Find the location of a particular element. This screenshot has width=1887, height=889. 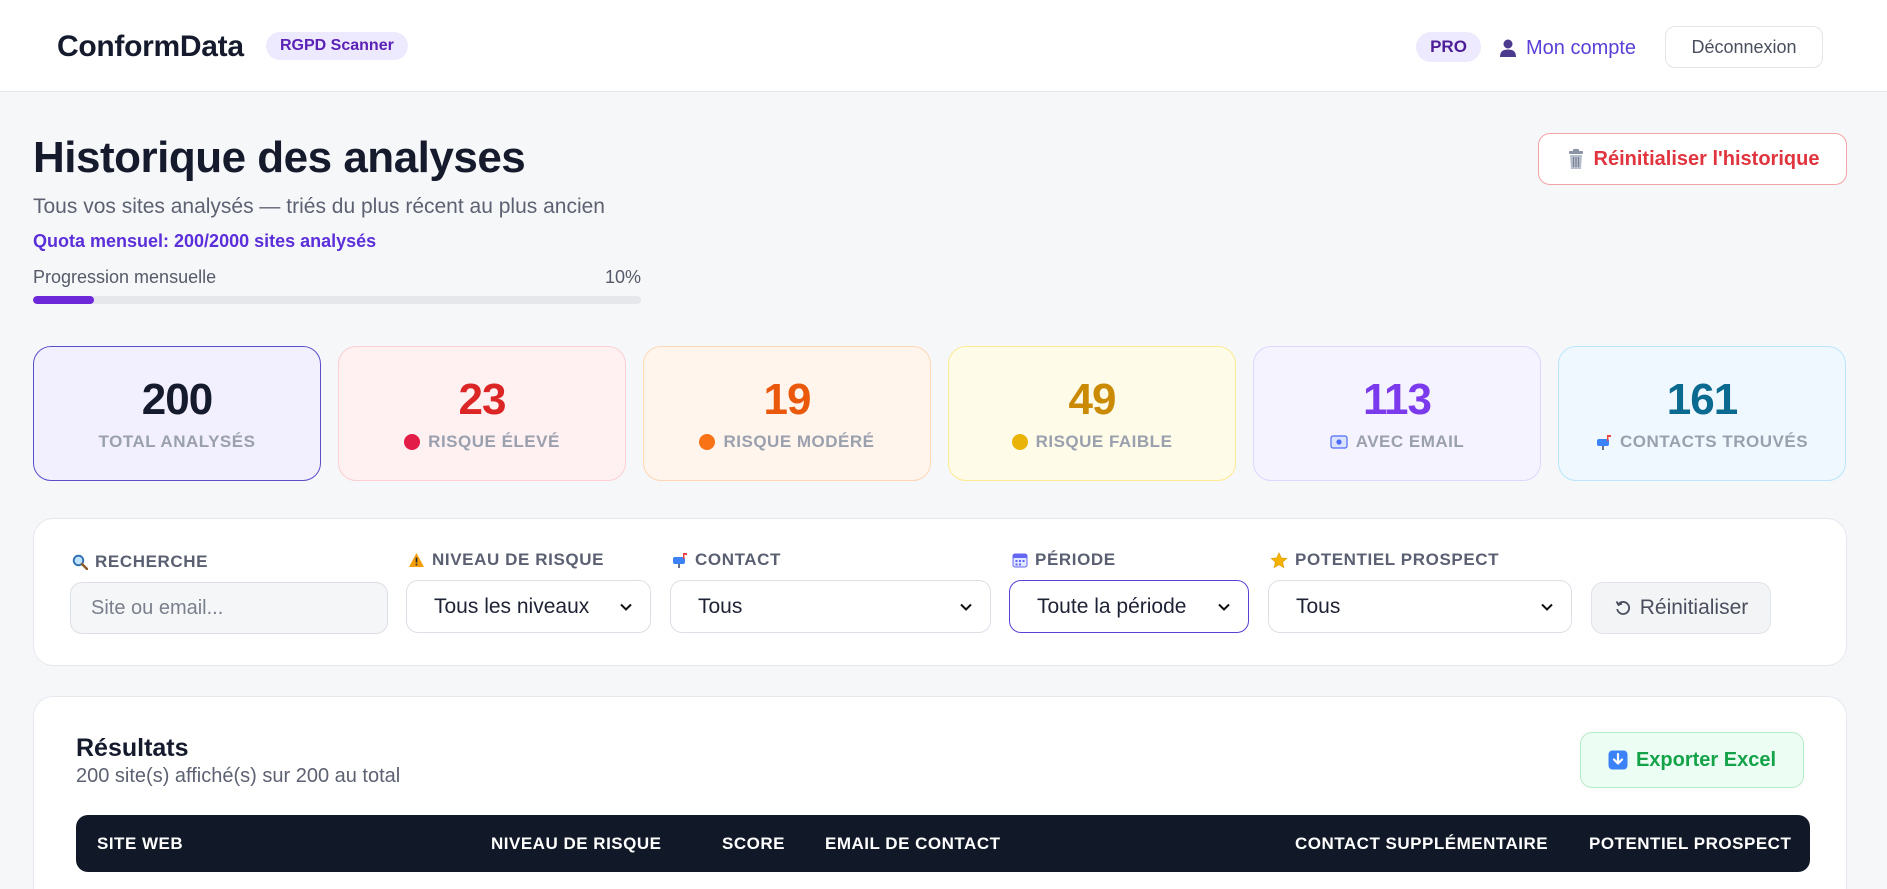

reset-filters-button: Réinitialiser is located at coordinates (1681, 608).